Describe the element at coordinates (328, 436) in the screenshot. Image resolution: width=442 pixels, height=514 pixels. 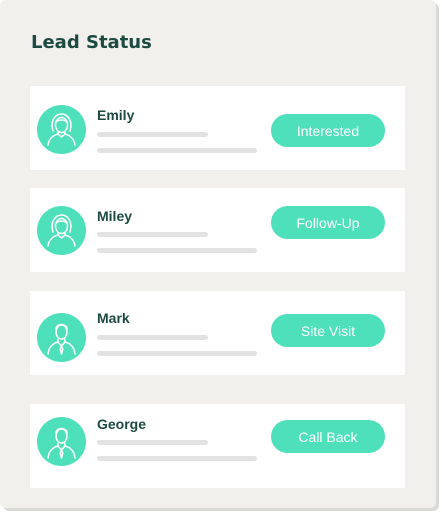
I see `status-button-call-back: Call Back` at that location.